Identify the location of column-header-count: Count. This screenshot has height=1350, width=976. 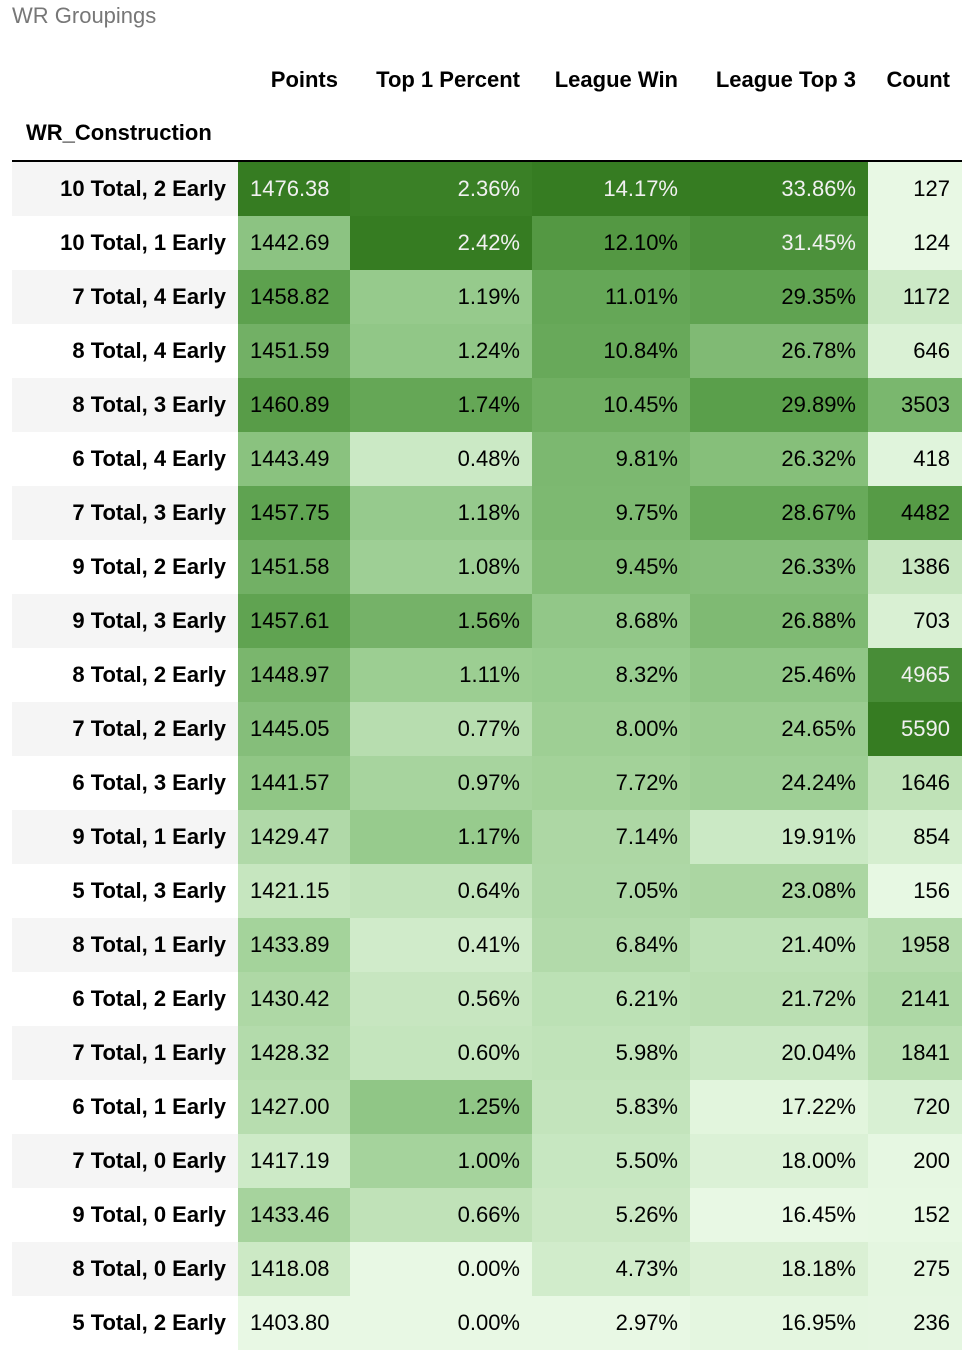
(918, 79).